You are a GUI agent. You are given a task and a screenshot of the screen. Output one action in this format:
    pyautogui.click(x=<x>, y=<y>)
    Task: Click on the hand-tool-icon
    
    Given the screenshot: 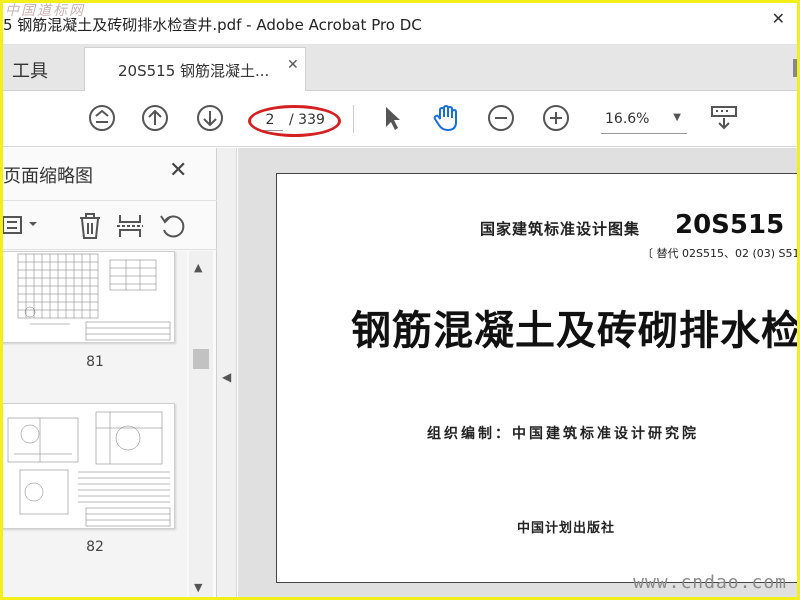 What is the action you would take?
    pyautogui.click(x=446, y=118)
    